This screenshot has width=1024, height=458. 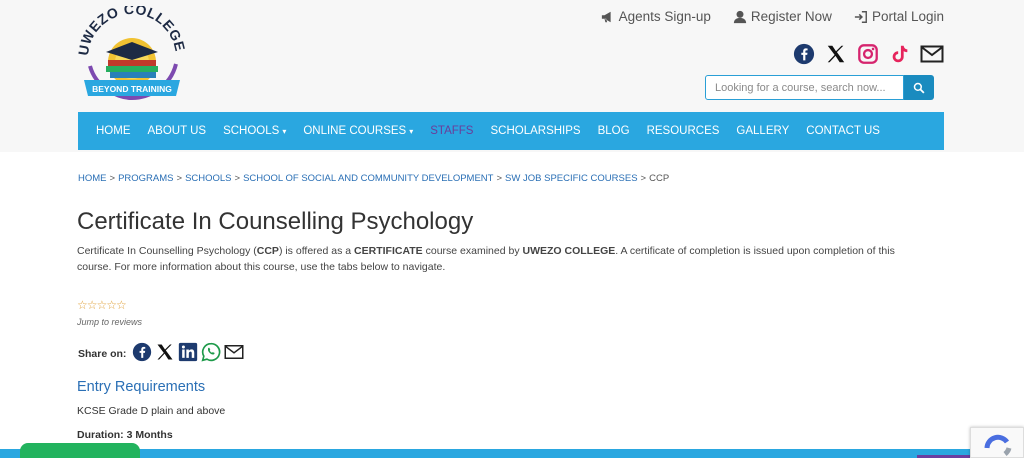 I want to click on agents-signup-label: Agents Sign-up, so click(x=664, y=16).